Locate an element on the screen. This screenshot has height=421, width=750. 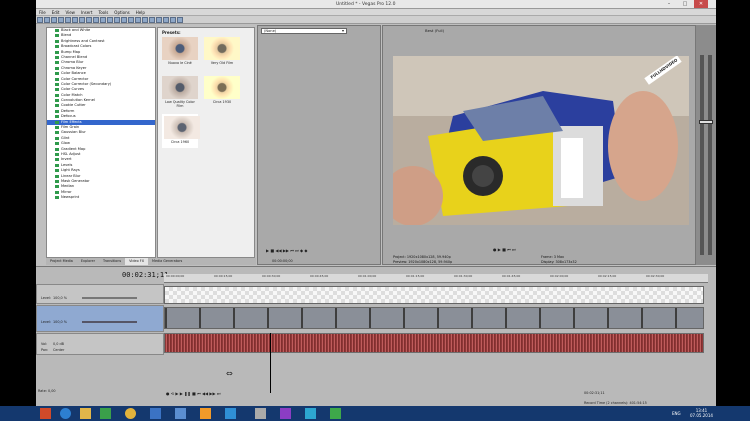
vol-value: 0,0 dB is located at coordinates (58, 344).